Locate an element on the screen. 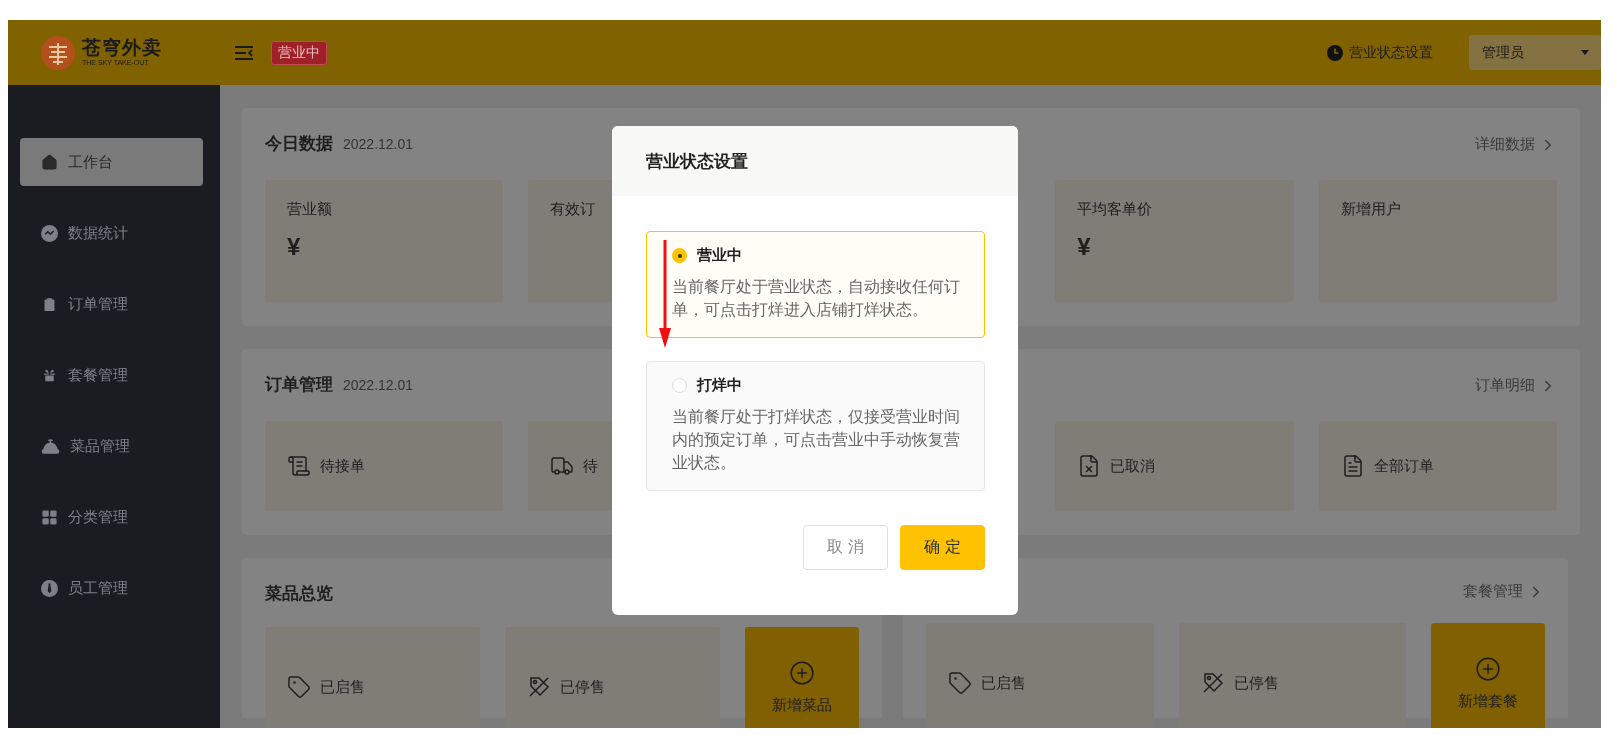 This screenshot has height=737, width=1617. sidebar-label: 数据统计 is located at coordinates (98, 233).